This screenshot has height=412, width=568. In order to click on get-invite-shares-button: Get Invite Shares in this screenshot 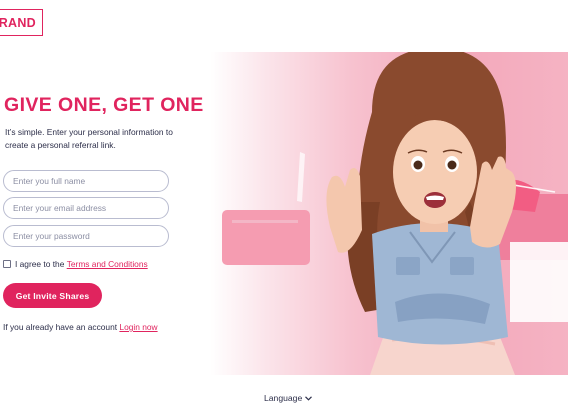, I will do `click(52, 295)`.